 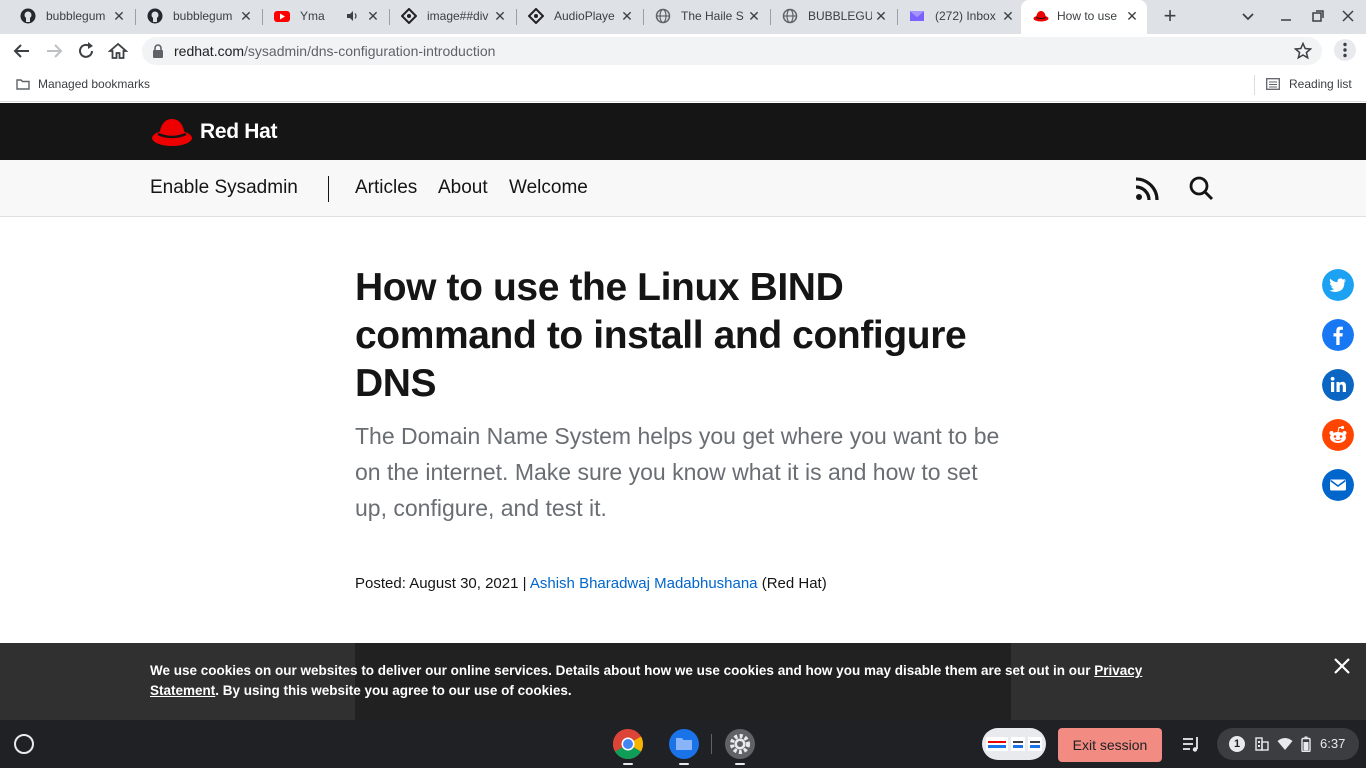 I want to click on battery-icon, so click(x=1306, y=744).